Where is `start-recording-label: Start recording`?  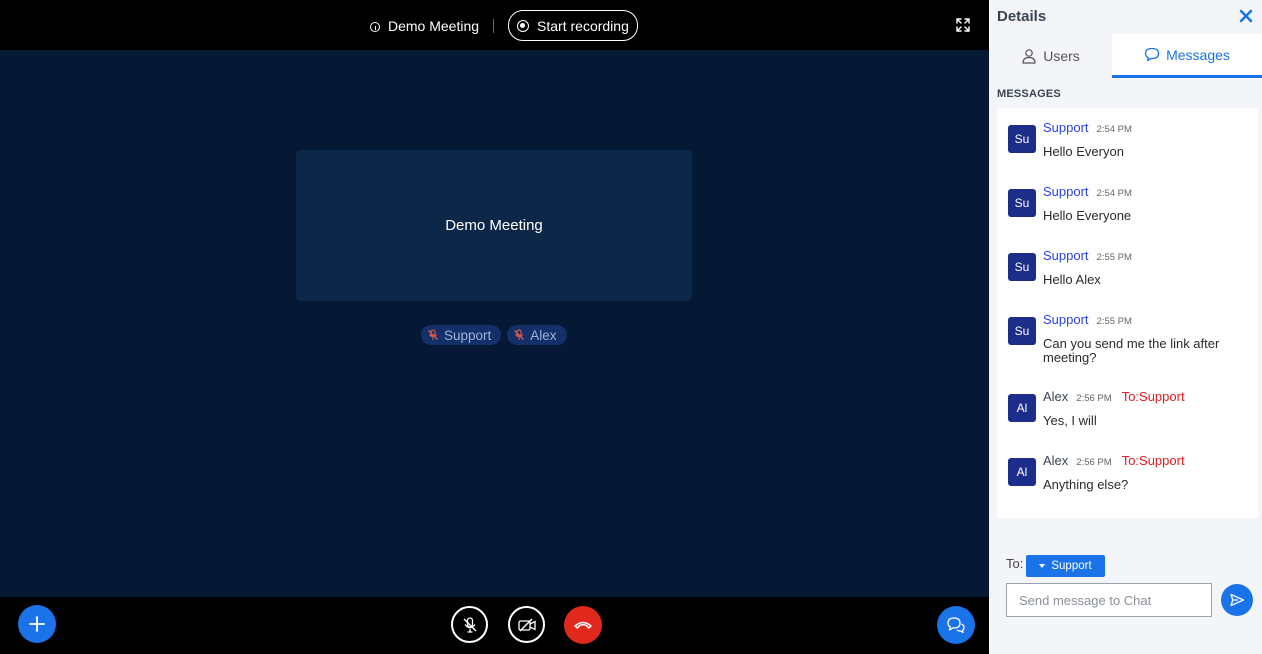 start-recording-label: Start recording is located at coordinates (583, 25).